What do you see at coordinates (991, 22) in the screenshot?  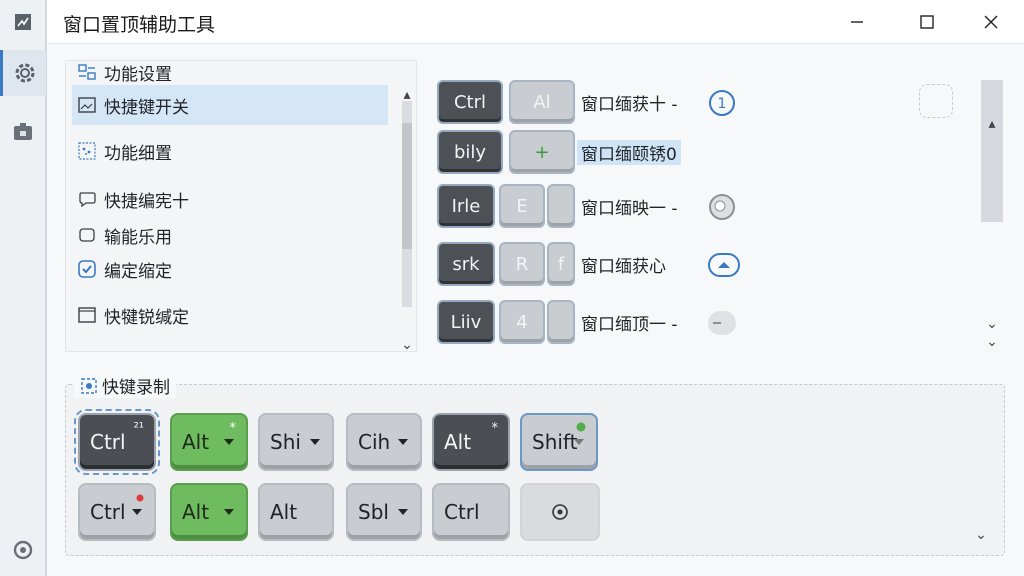 I see `close-button` at bounding box center [991, 22].